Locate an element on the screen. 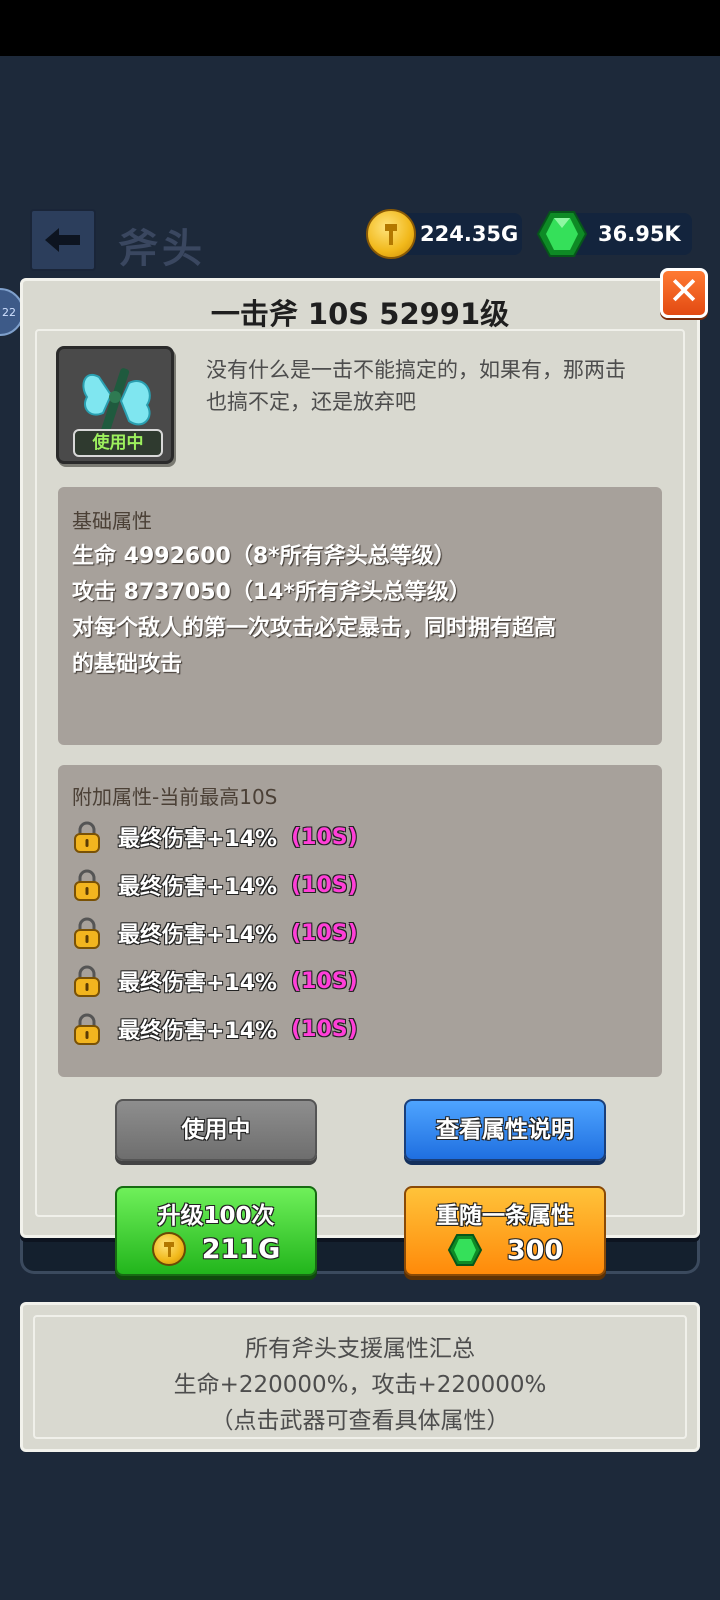 The image size is (720, 1600). arrow-left-icon is located at coordinates (62, 240).